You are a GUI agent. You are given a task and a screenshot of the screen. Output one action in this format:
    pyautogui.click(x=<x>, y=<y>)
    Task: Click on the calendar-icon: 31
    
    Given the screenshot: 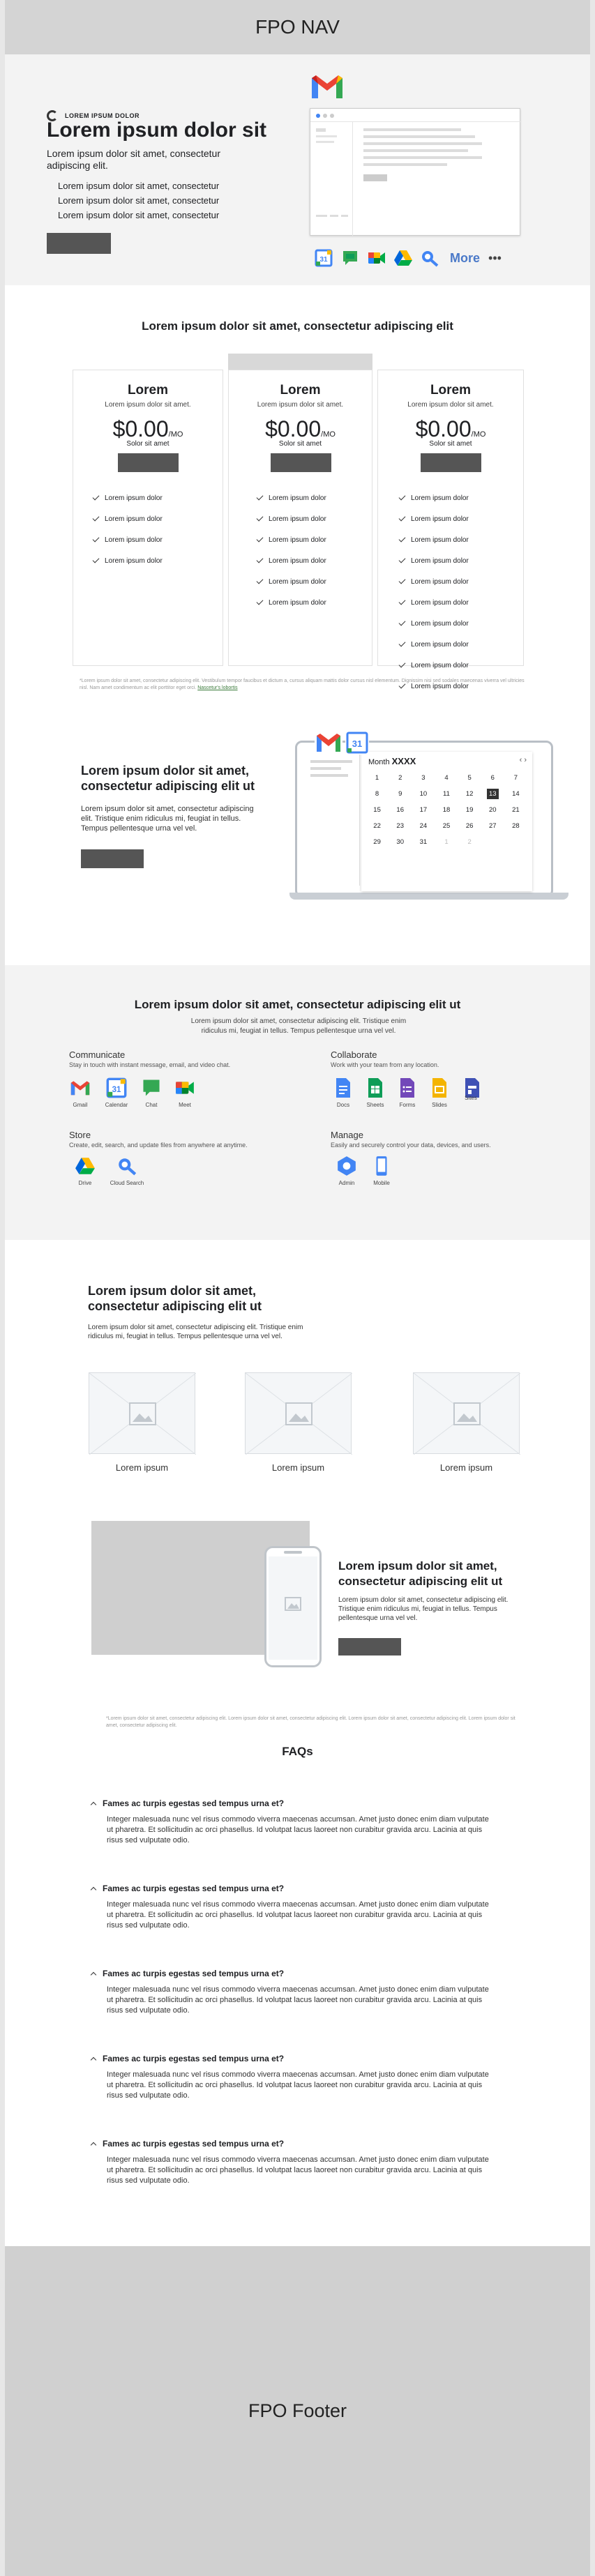 What is the action you would take?
    pyautogui.click(x=116, y=1087)
    